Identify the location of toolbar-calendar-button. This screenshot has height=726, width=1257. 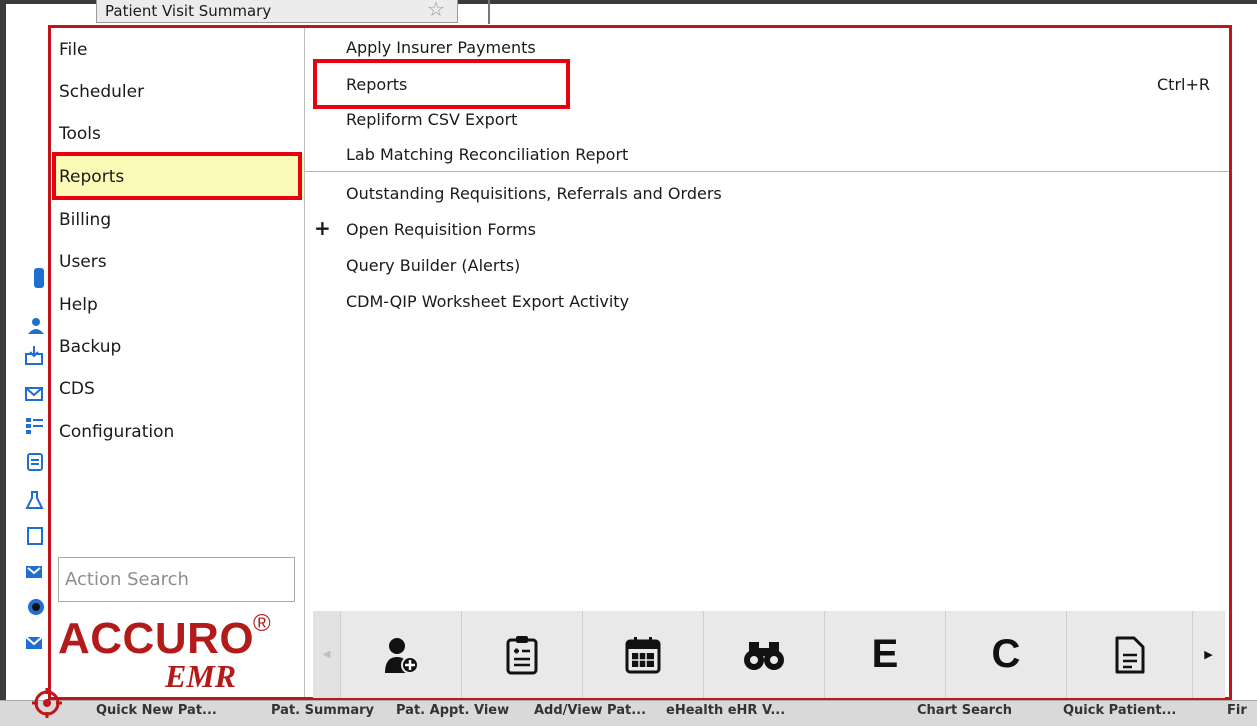
(642, 654).